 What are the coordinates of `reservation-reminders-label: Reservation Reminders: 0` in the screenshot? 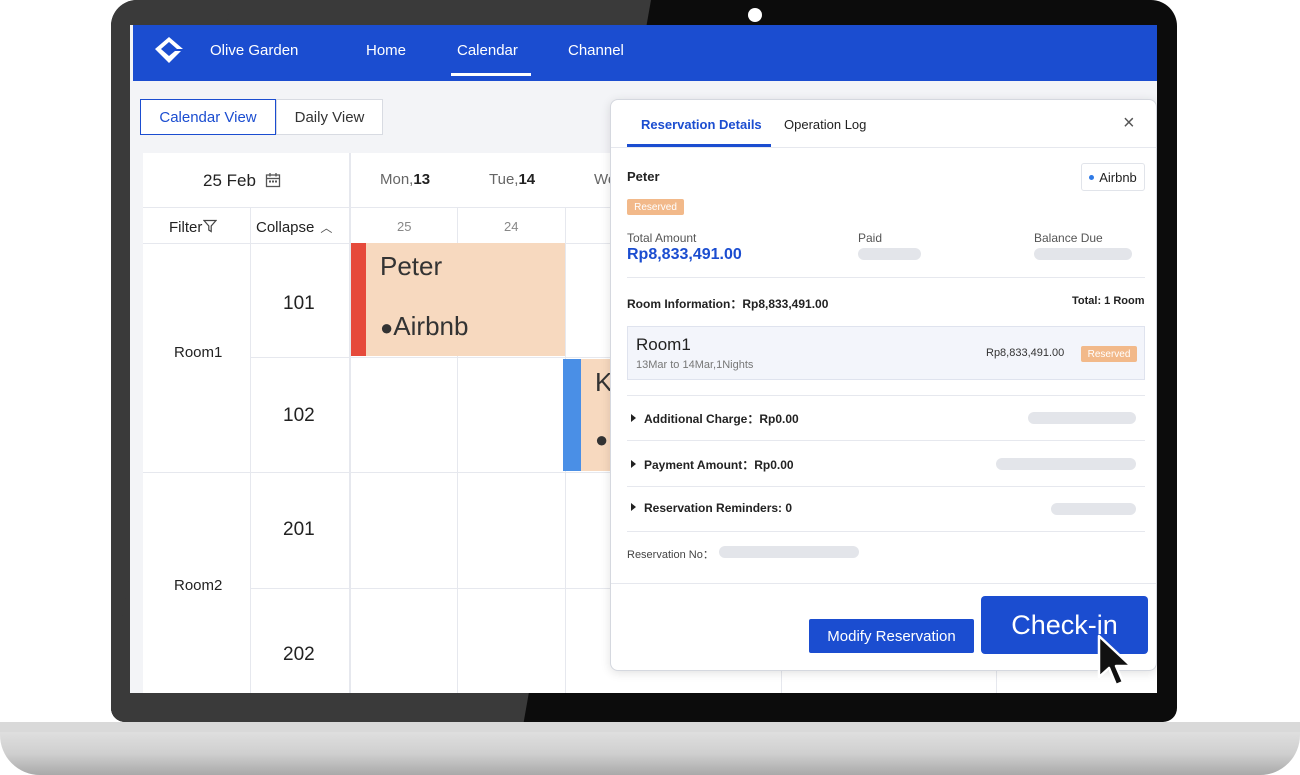 It's located at (718, 508).